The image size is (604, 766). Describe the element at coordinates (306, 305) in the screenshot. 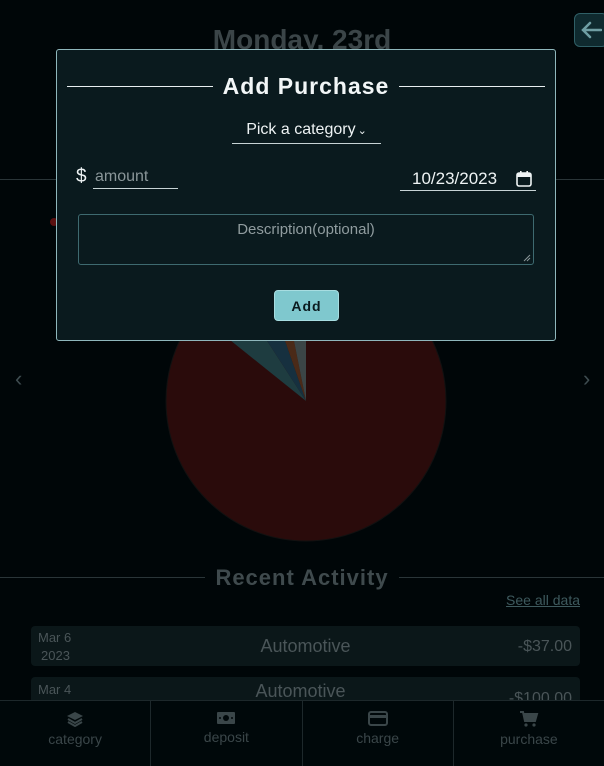

I see `add-button: Add` at that location.